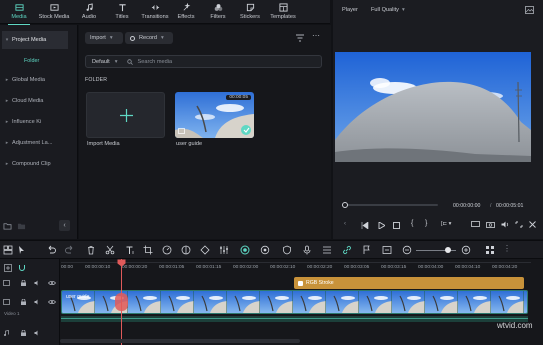 The width and height of the screenshot is (543, 345). I want to click on ruler-label: 00:00:04:00, so click(431, 267).